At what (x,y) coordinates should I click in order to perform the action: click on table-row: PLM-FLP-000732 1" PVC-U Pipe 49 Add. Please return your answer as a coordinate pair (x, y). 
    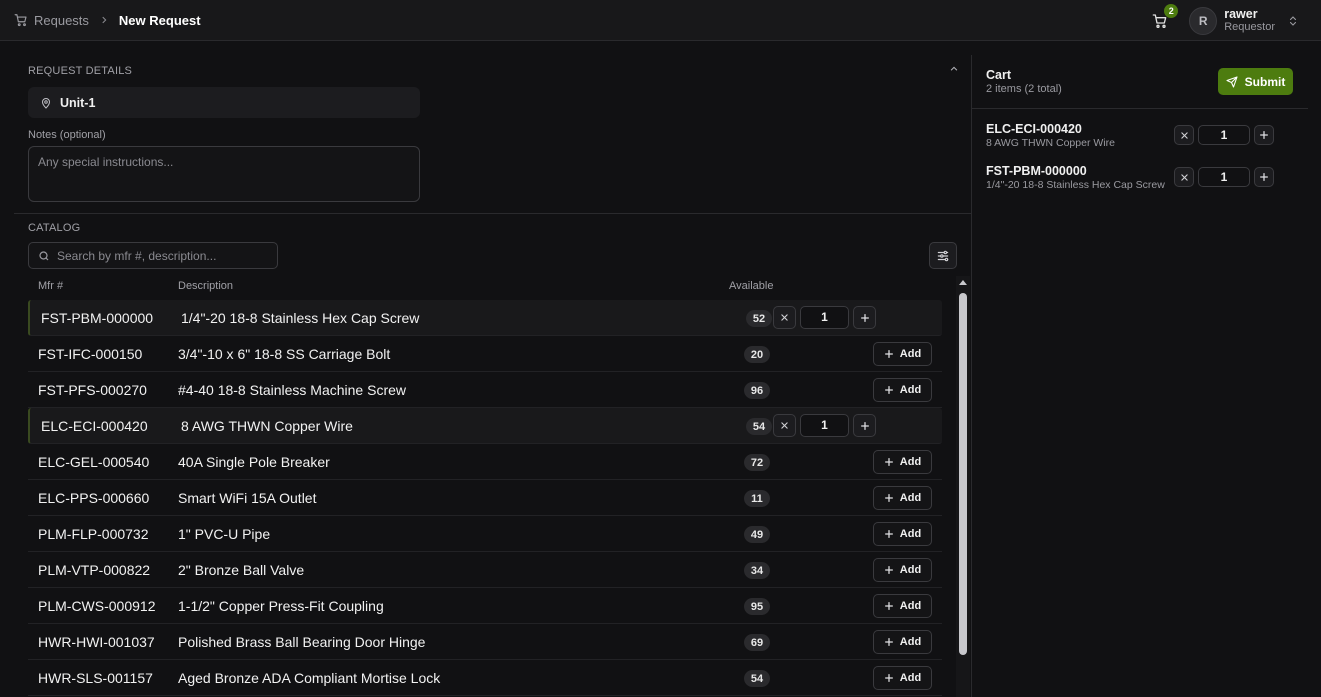
    Looking at the image, I should click on (485, 534).